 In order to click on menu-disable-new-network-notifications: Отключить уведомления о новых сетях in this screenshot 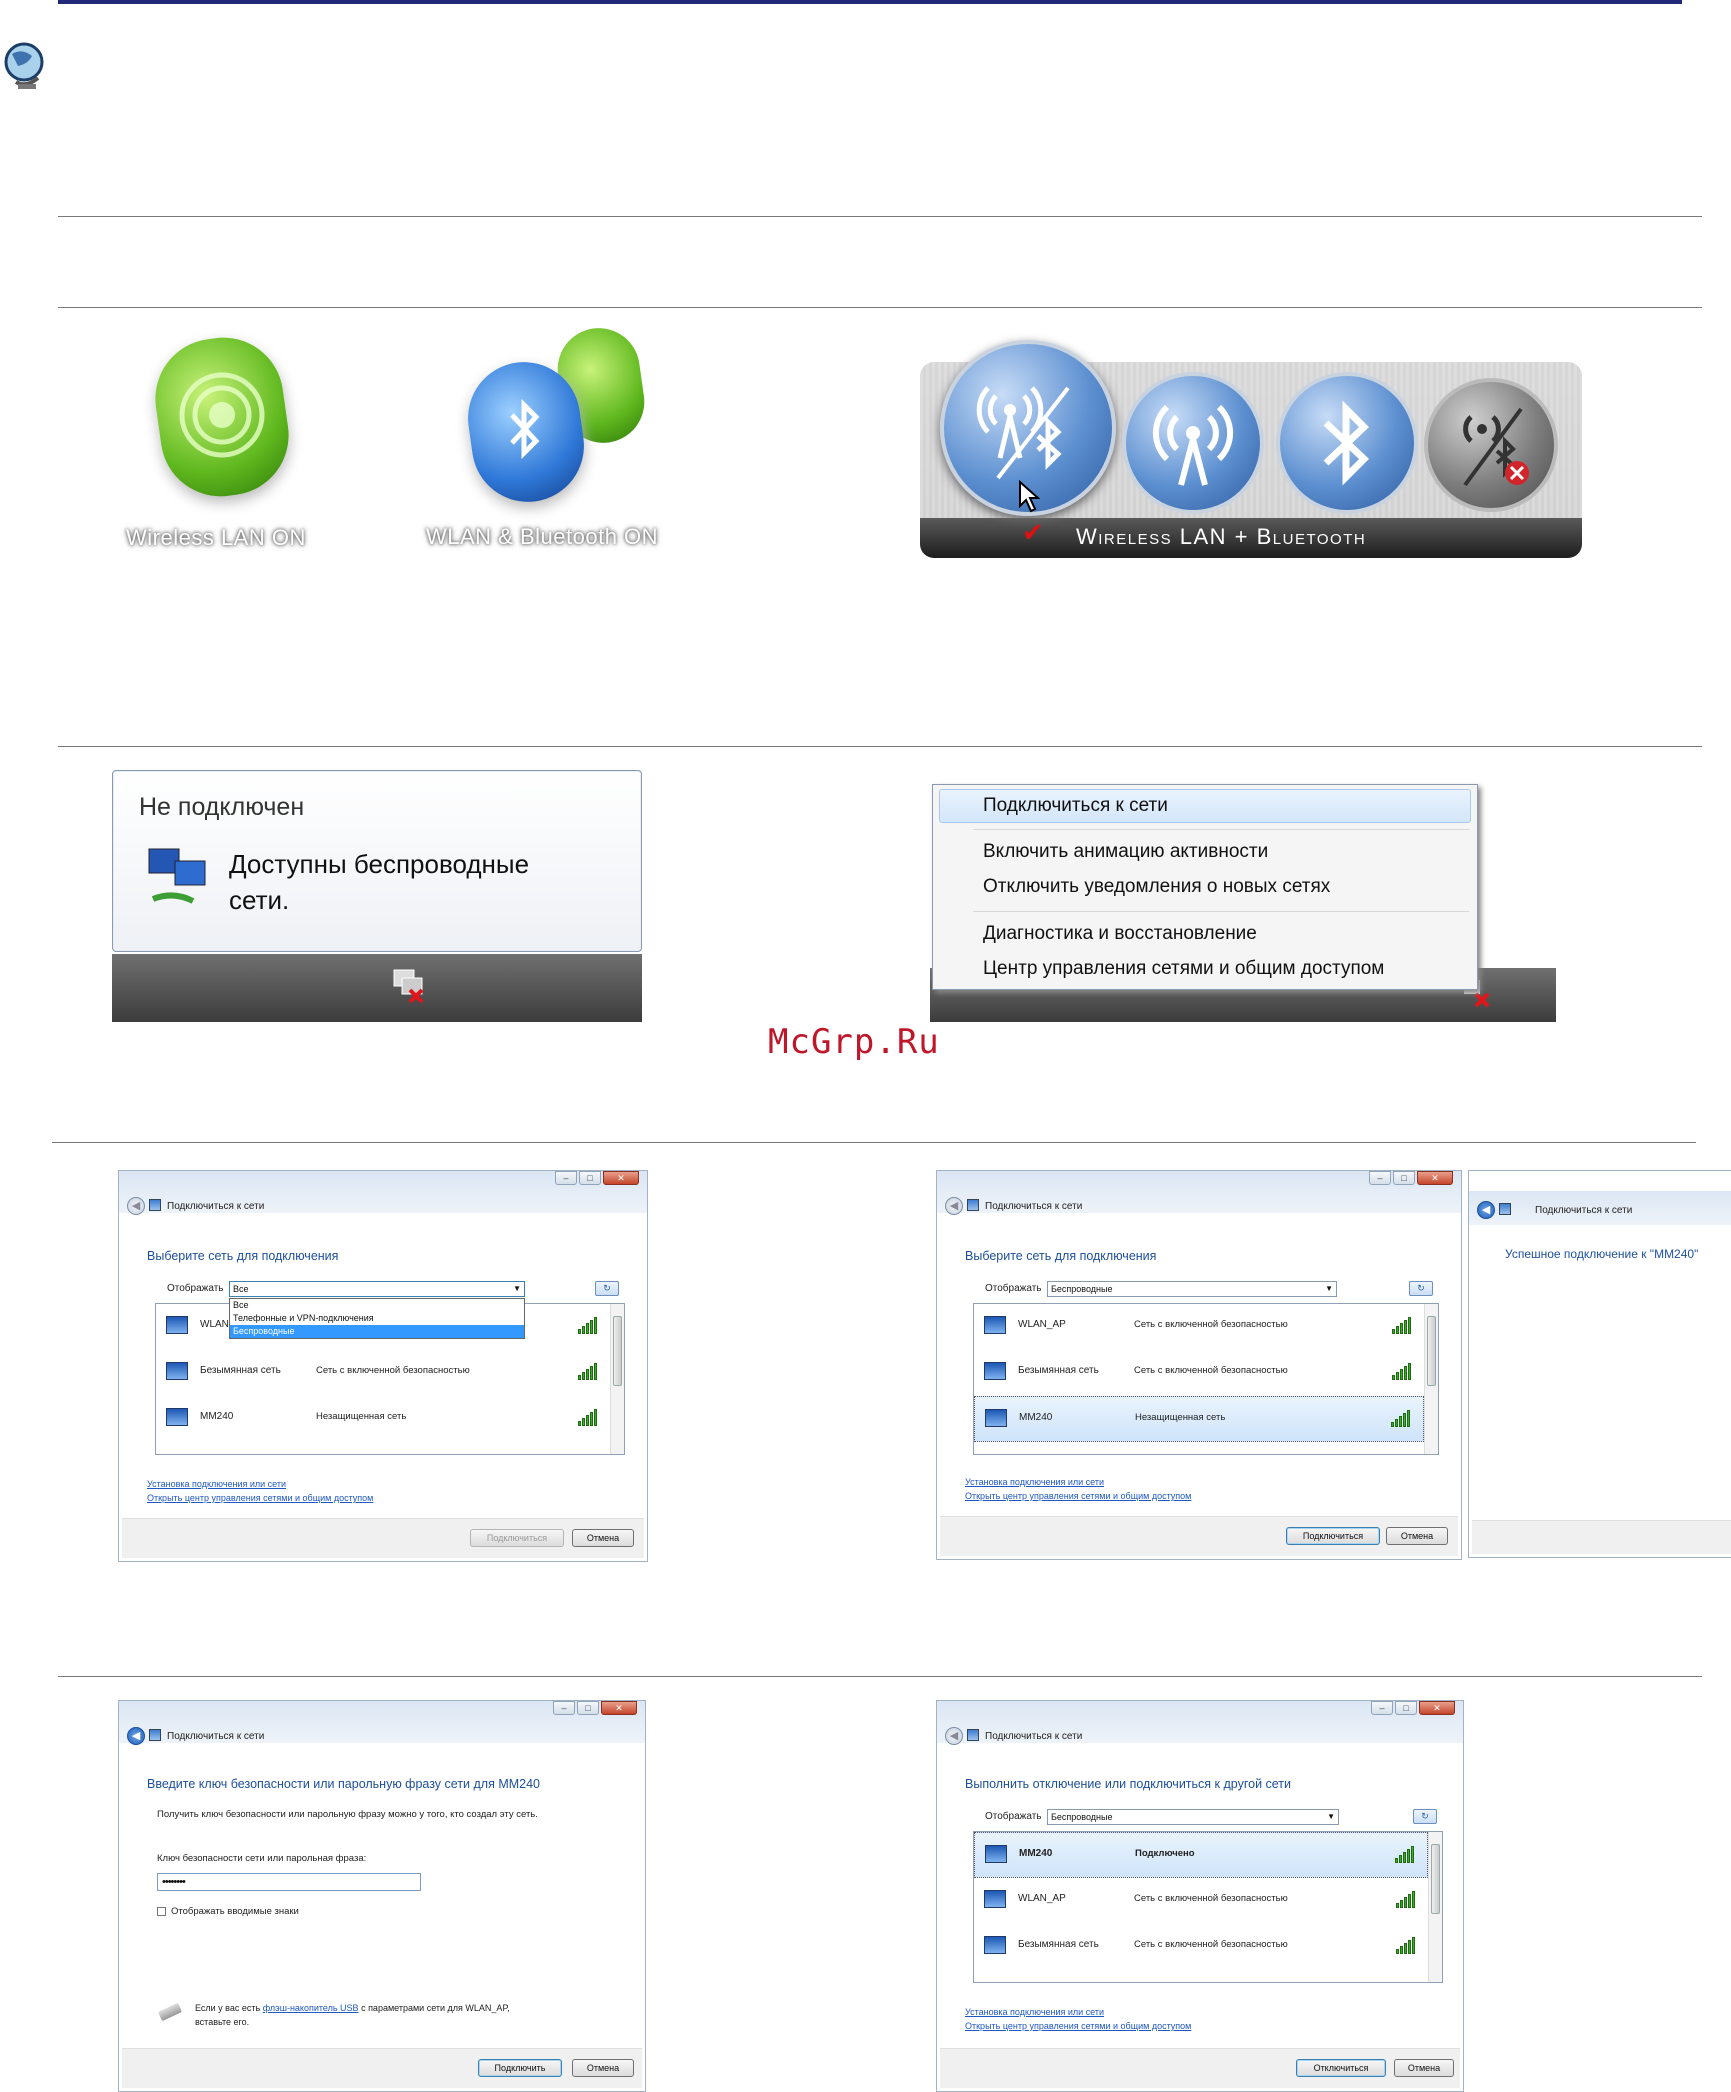, I will do `click(1156, 887)`.